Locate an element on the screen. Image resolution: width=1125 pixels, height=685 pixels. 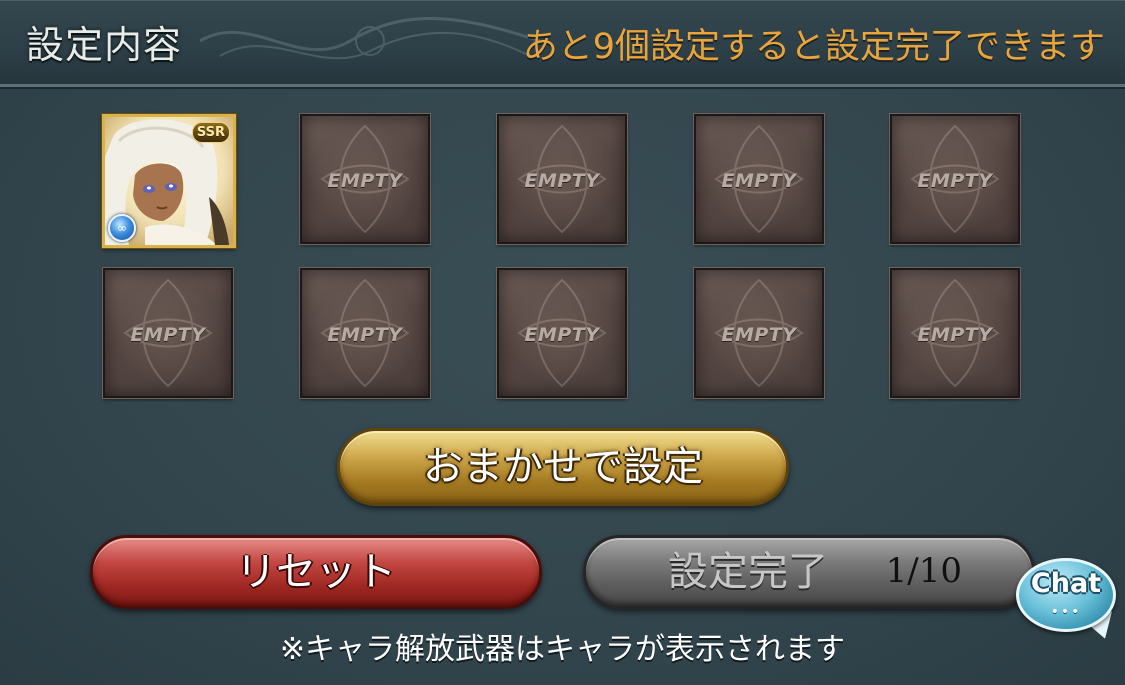
auto-set-button: おまかせで設定 is located at coordinates (563, 467).